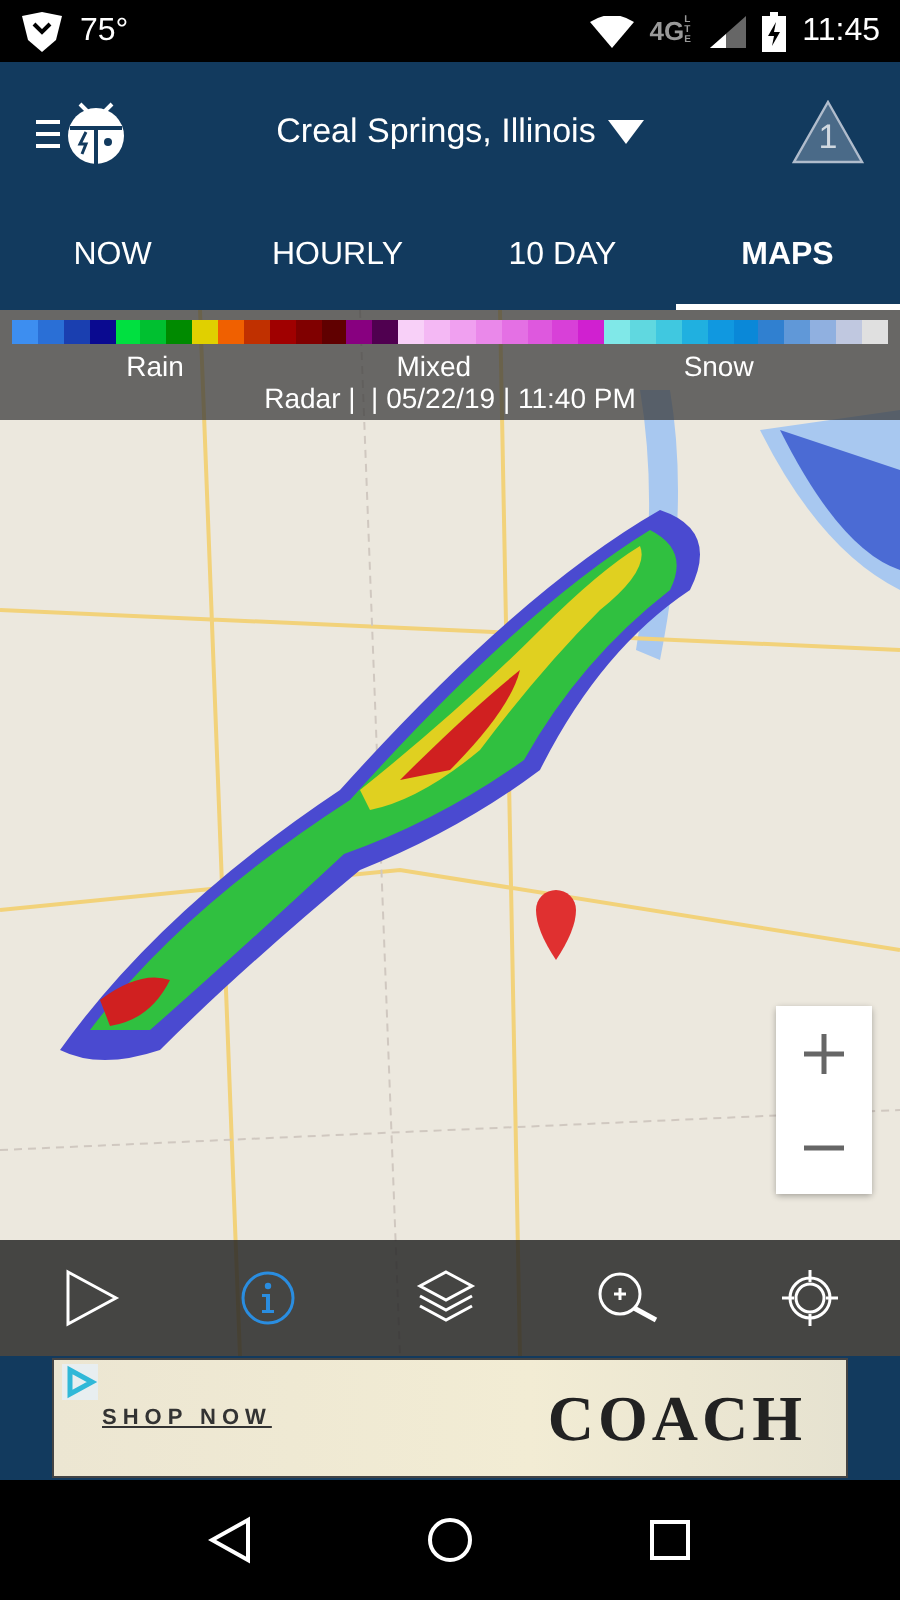 Image resolution: width=900 pixels, height=1600 pixels. Describe the element at coordinates (841, 31) in the screenshot. I see `clock: 11:45` at that location.